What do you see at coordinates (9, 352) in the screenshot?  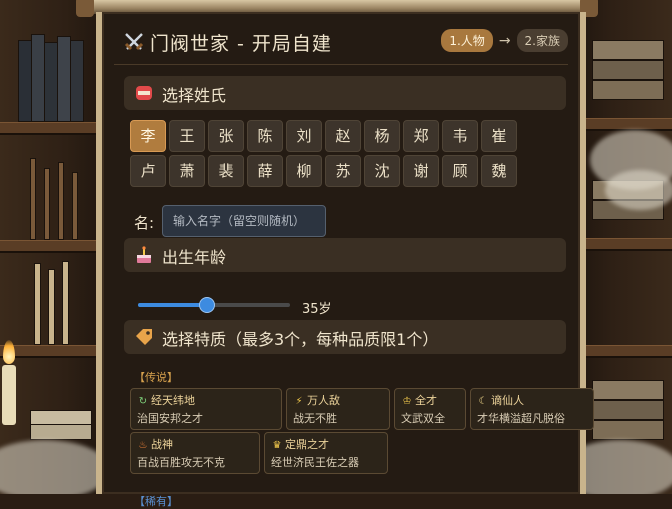 I see `candle-flame` at bounding box center [9, 352].